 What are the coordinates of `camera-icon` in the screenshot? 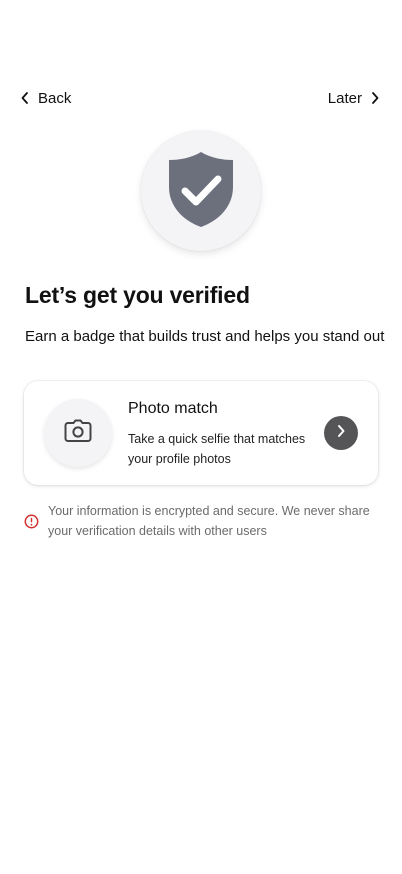 It's located at (78, 433).